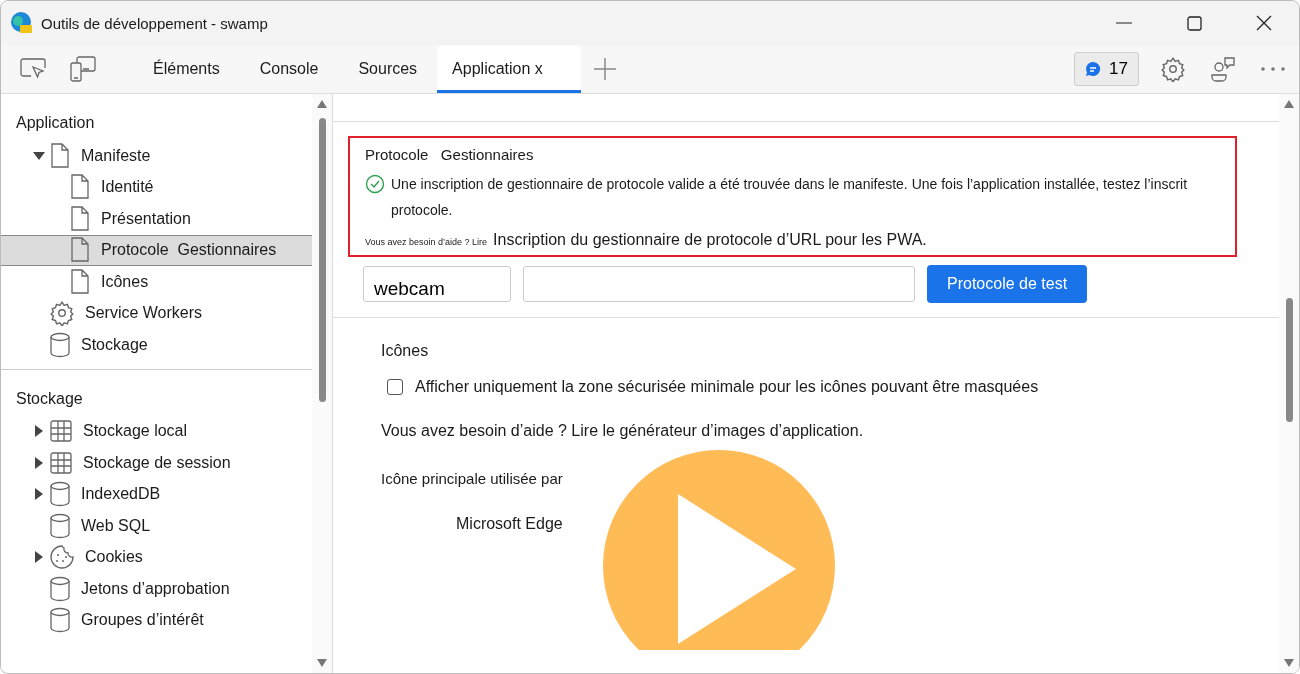 The width and height of the screenshot is (1300, 674). What do you see at coordinates (155, 23) in the screenshot?
I see `window-title: Outils de développement - swamp` at bounding box center [155, 23].